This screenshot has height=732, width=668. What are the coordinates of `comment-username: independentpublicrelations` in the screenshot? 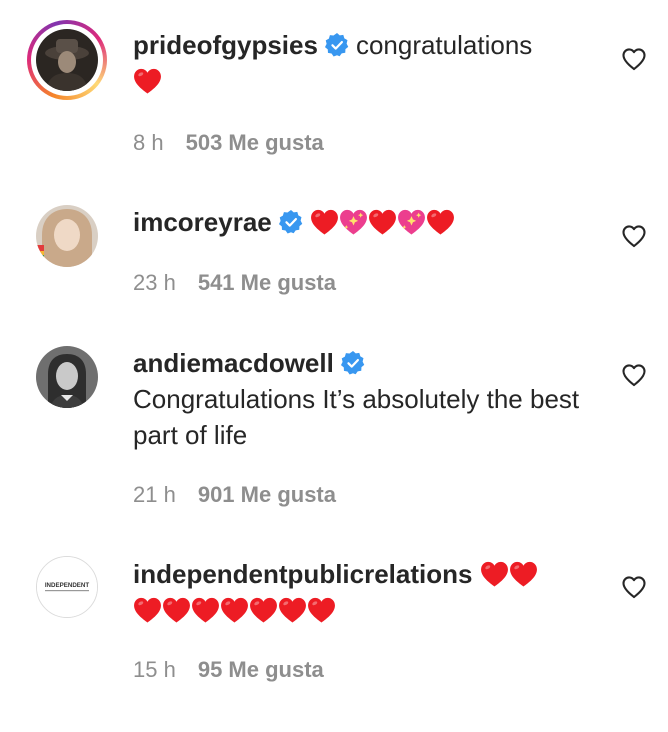 It's located at (302, 574).